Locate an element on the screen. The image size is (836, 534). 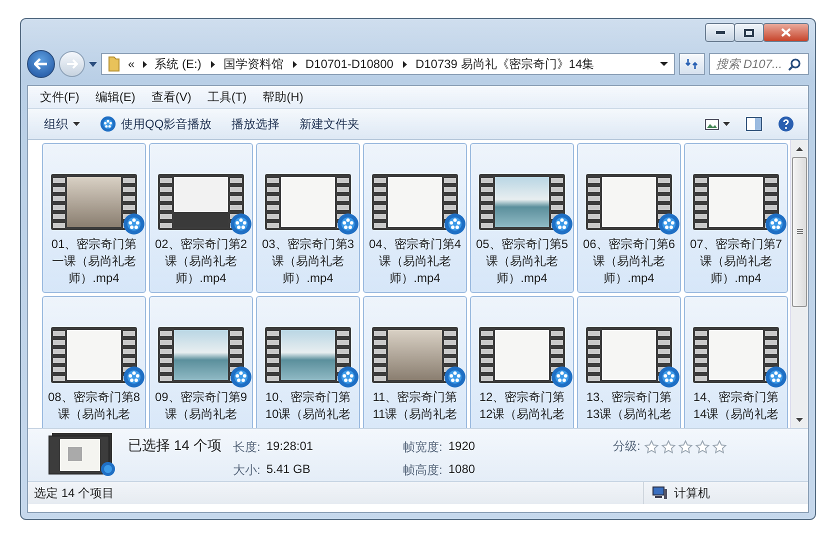
close-icon is located at coordinates (786, 32).